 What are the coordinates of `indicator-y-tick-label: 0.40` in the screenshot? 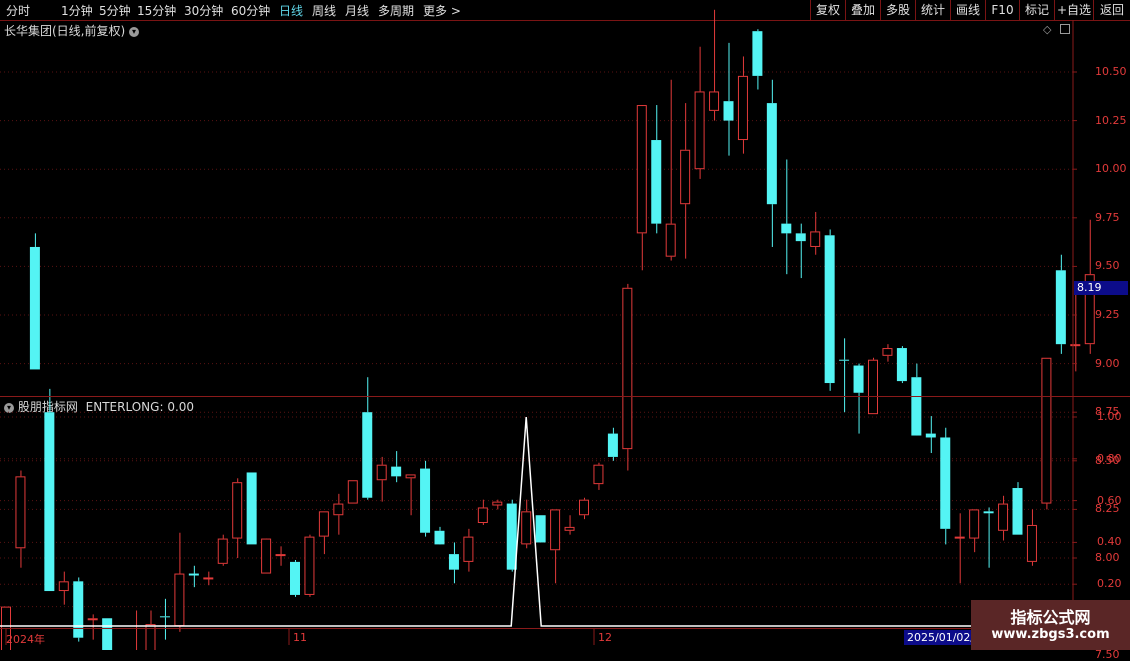 It's located at (1109, 542).